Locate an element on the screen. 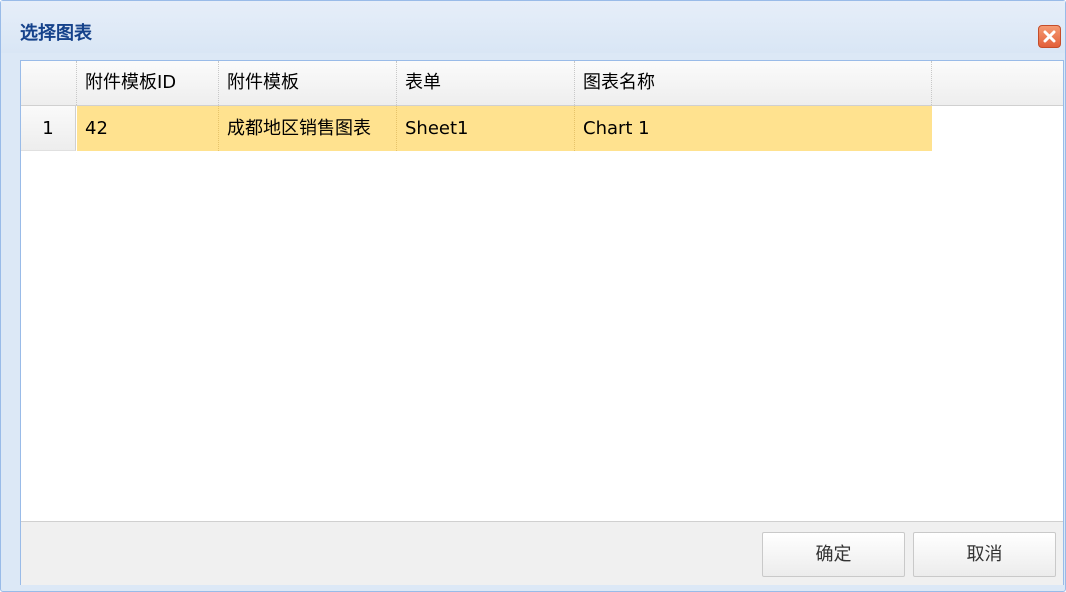 This screenshot has height=592, width=1066. grid-header: 附件模板ID 附件模板 表单 图表名称 is located at coordinates (542, 83).